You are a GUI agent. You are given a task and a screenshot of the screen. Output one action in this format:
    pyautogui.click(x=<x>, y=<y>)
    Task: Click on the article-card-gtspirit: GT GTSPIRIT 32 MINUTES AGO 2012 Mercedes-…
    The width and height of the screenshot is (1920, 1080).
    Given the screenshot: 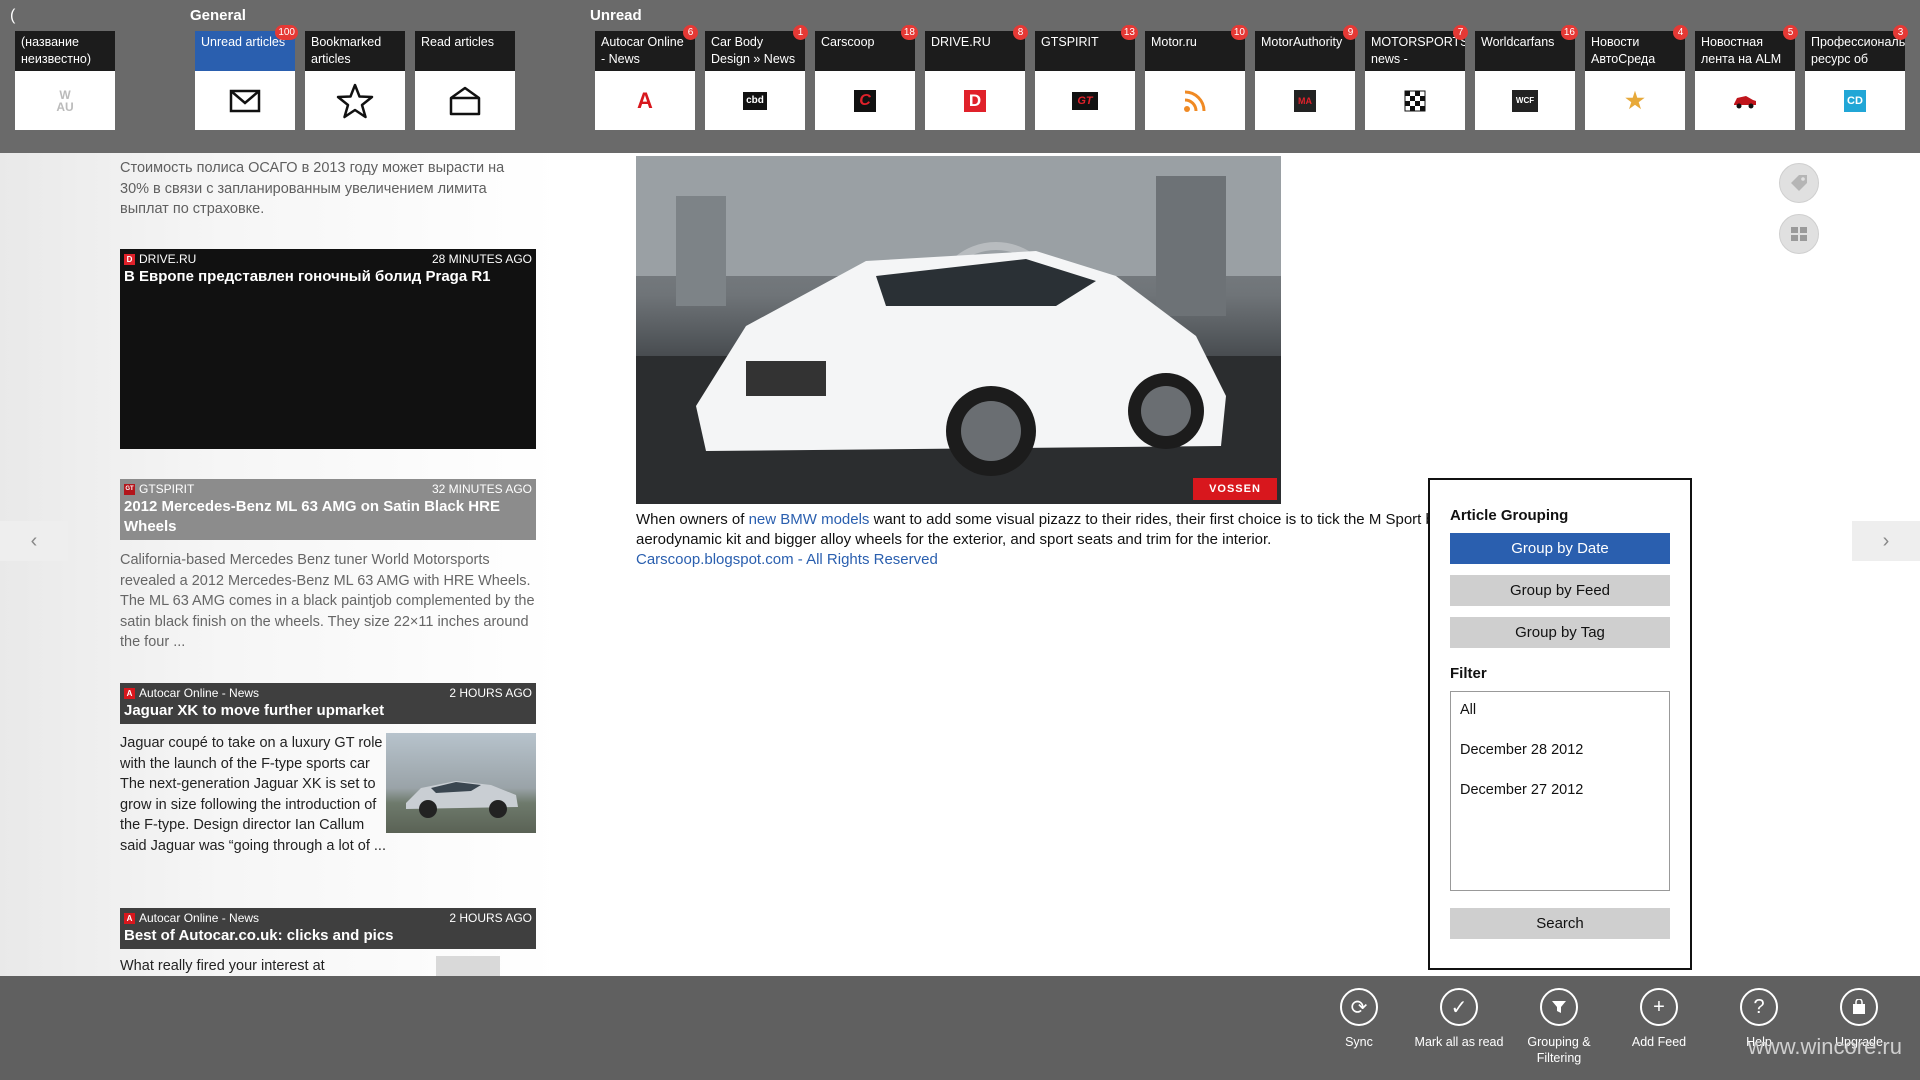 What is the action you would take?
    pyautogui.click(x=328, y=509)
    